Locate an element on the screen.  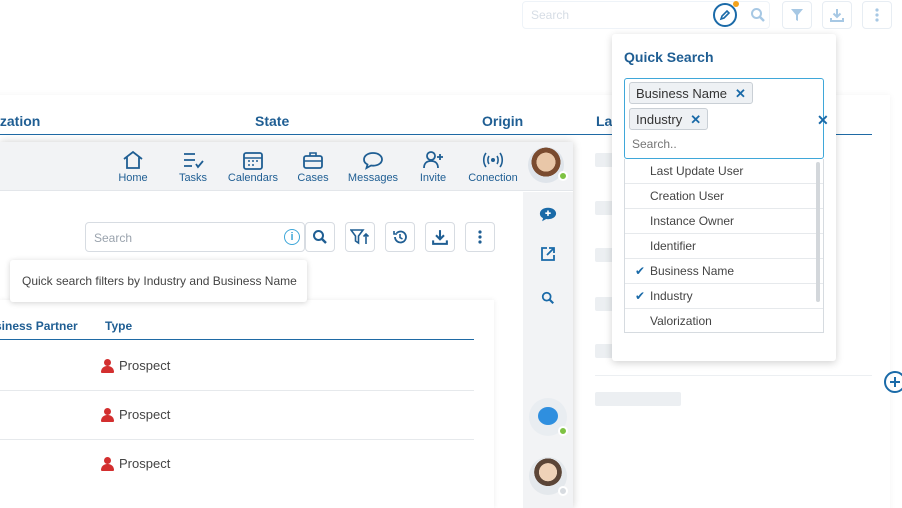
loading-placeholder is located at coordinates (638, 399).